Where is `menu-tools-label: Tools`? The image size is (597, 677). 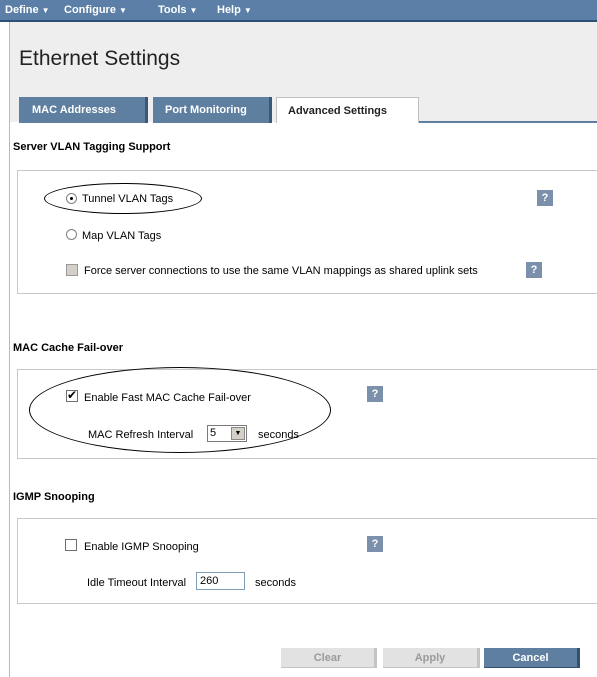
menu-tools-label: Tools is located at coordinates (172, 10).